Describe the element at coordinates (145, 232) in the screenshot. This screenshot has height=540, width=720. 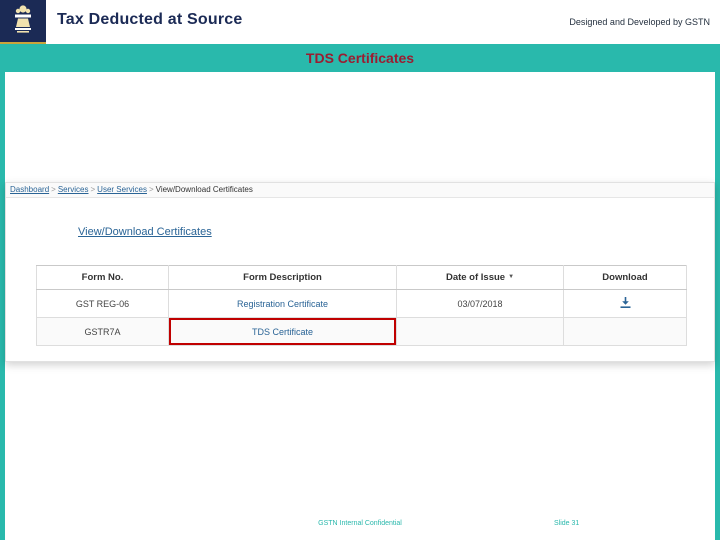
I see `view-download-certificates-link: View/Download Certificates` at that location.